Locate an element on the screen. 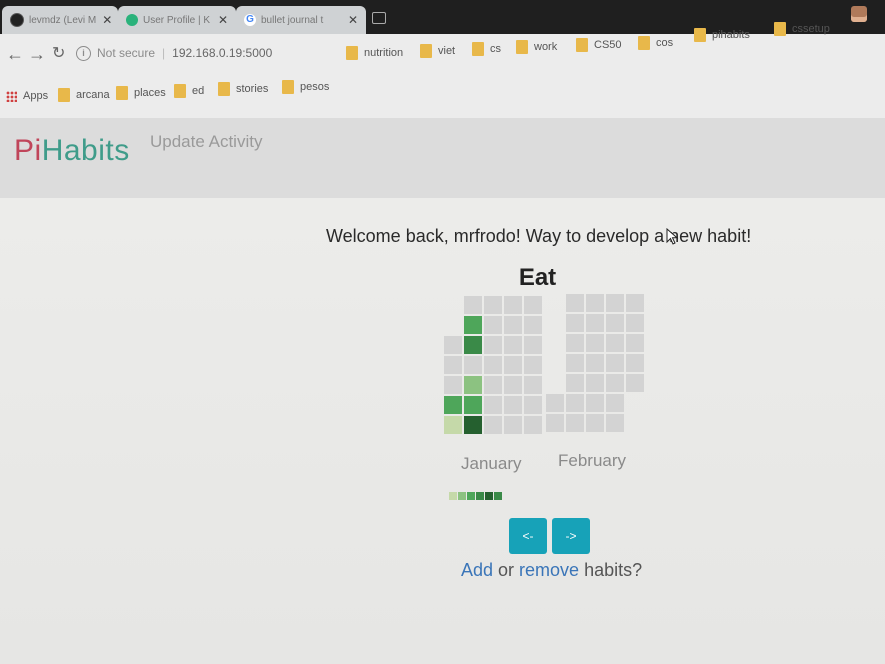 This screenshot has height=664, width=885. next-month-button: -> is located at coordinates (571, 536).